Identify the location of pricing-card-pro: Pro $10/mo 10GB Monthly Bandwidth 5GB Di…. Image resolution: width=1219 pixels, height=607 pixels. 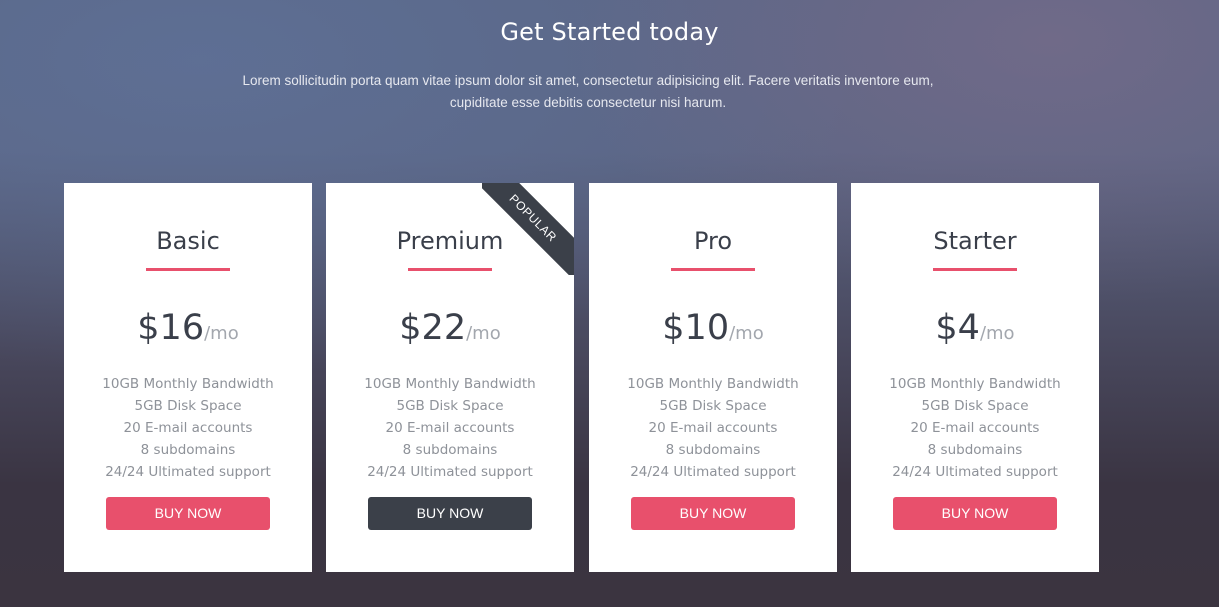
(713, 377).